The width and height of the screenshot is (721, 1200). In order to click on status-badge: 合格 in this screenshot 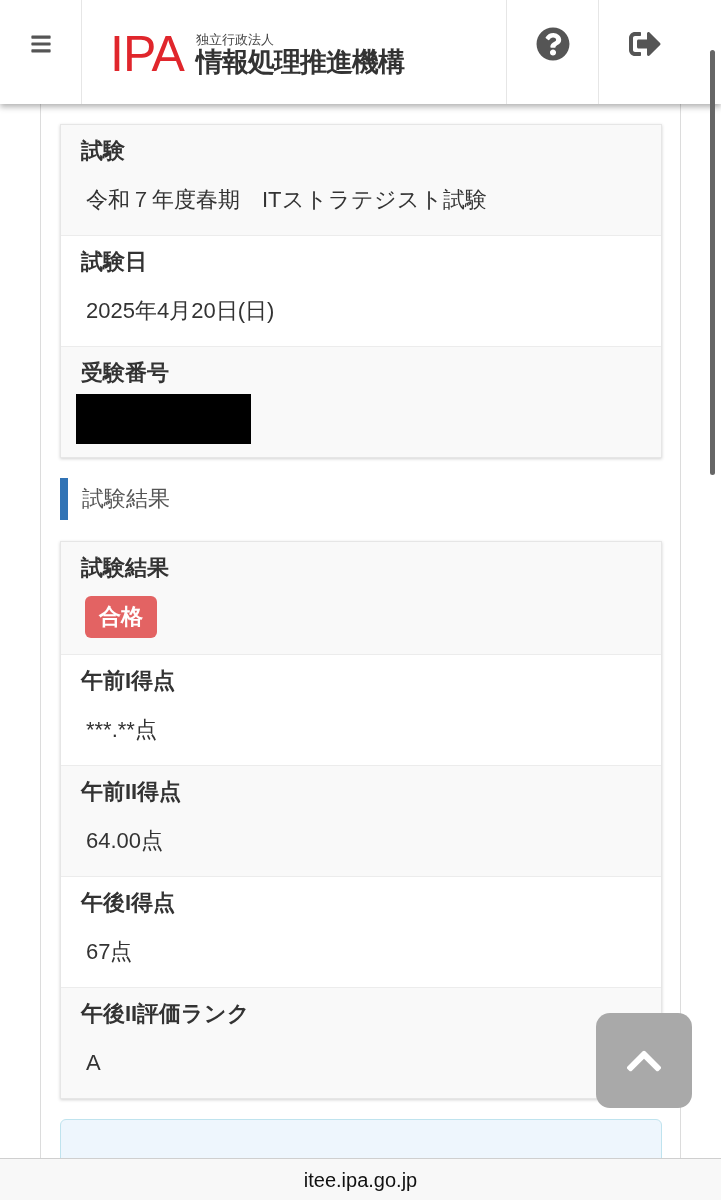, I will do `click(121, 617)`.